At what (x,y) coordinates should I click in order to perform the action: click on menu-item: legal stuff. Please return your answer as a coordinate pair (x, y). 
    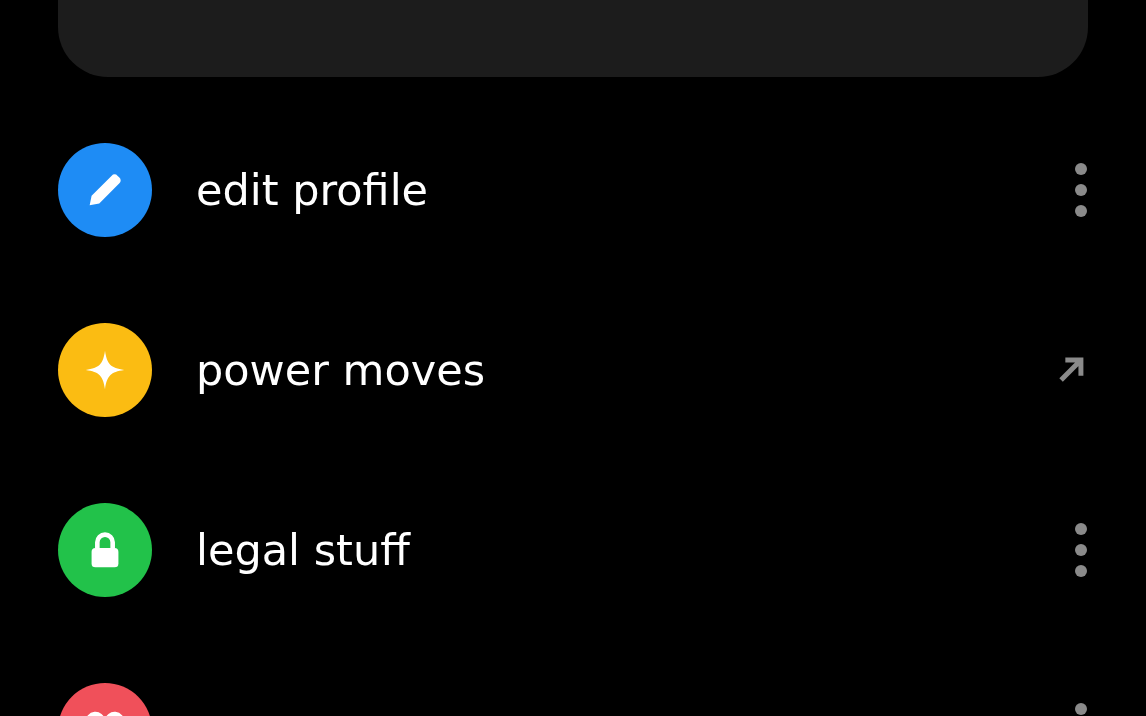
    Looking at the image, I should click on (635, 550).